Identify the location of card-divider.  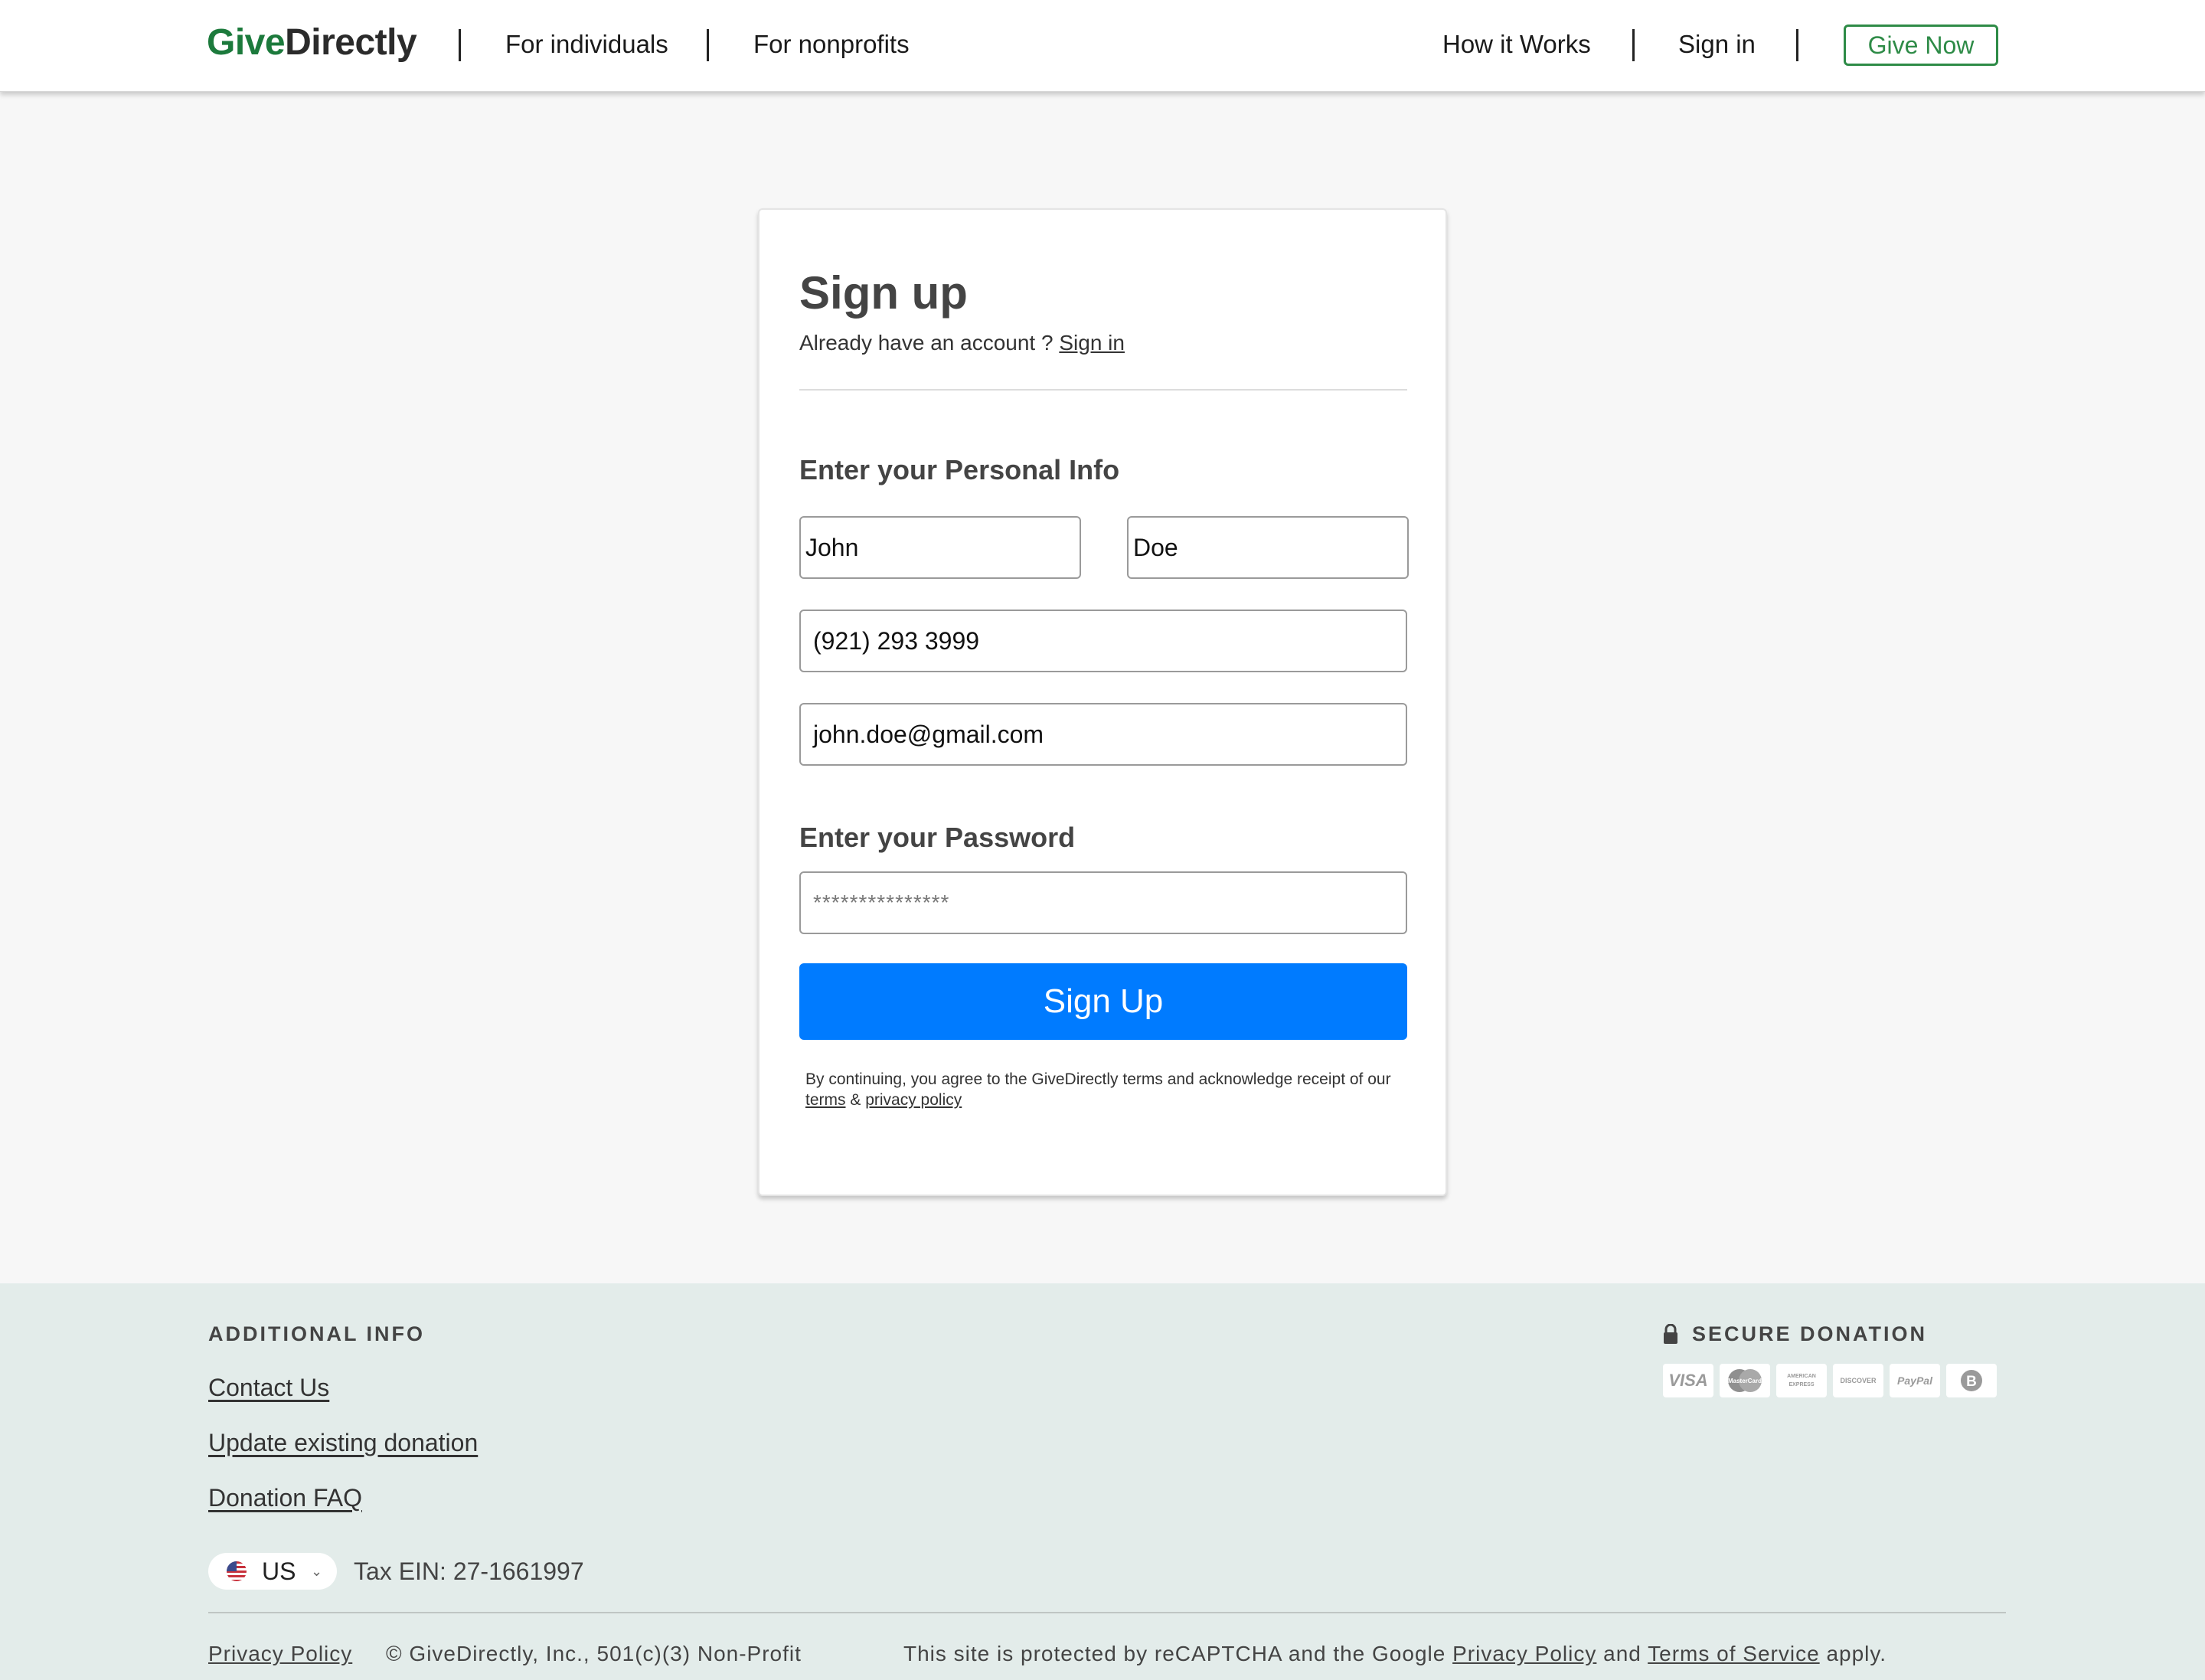
(1103, 390).